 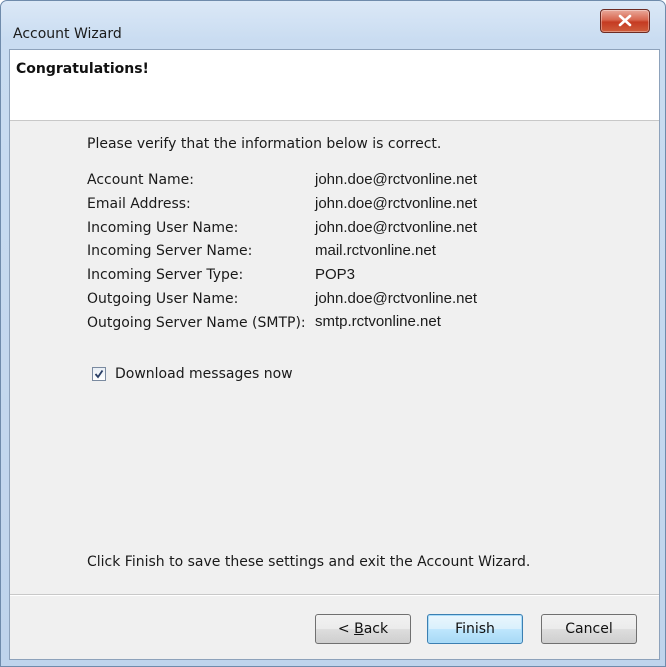 What do you see at coordinates (139, 204) in the screenshot?
I see `email-address-label: Email Address:` at bounding box center [139, 204].